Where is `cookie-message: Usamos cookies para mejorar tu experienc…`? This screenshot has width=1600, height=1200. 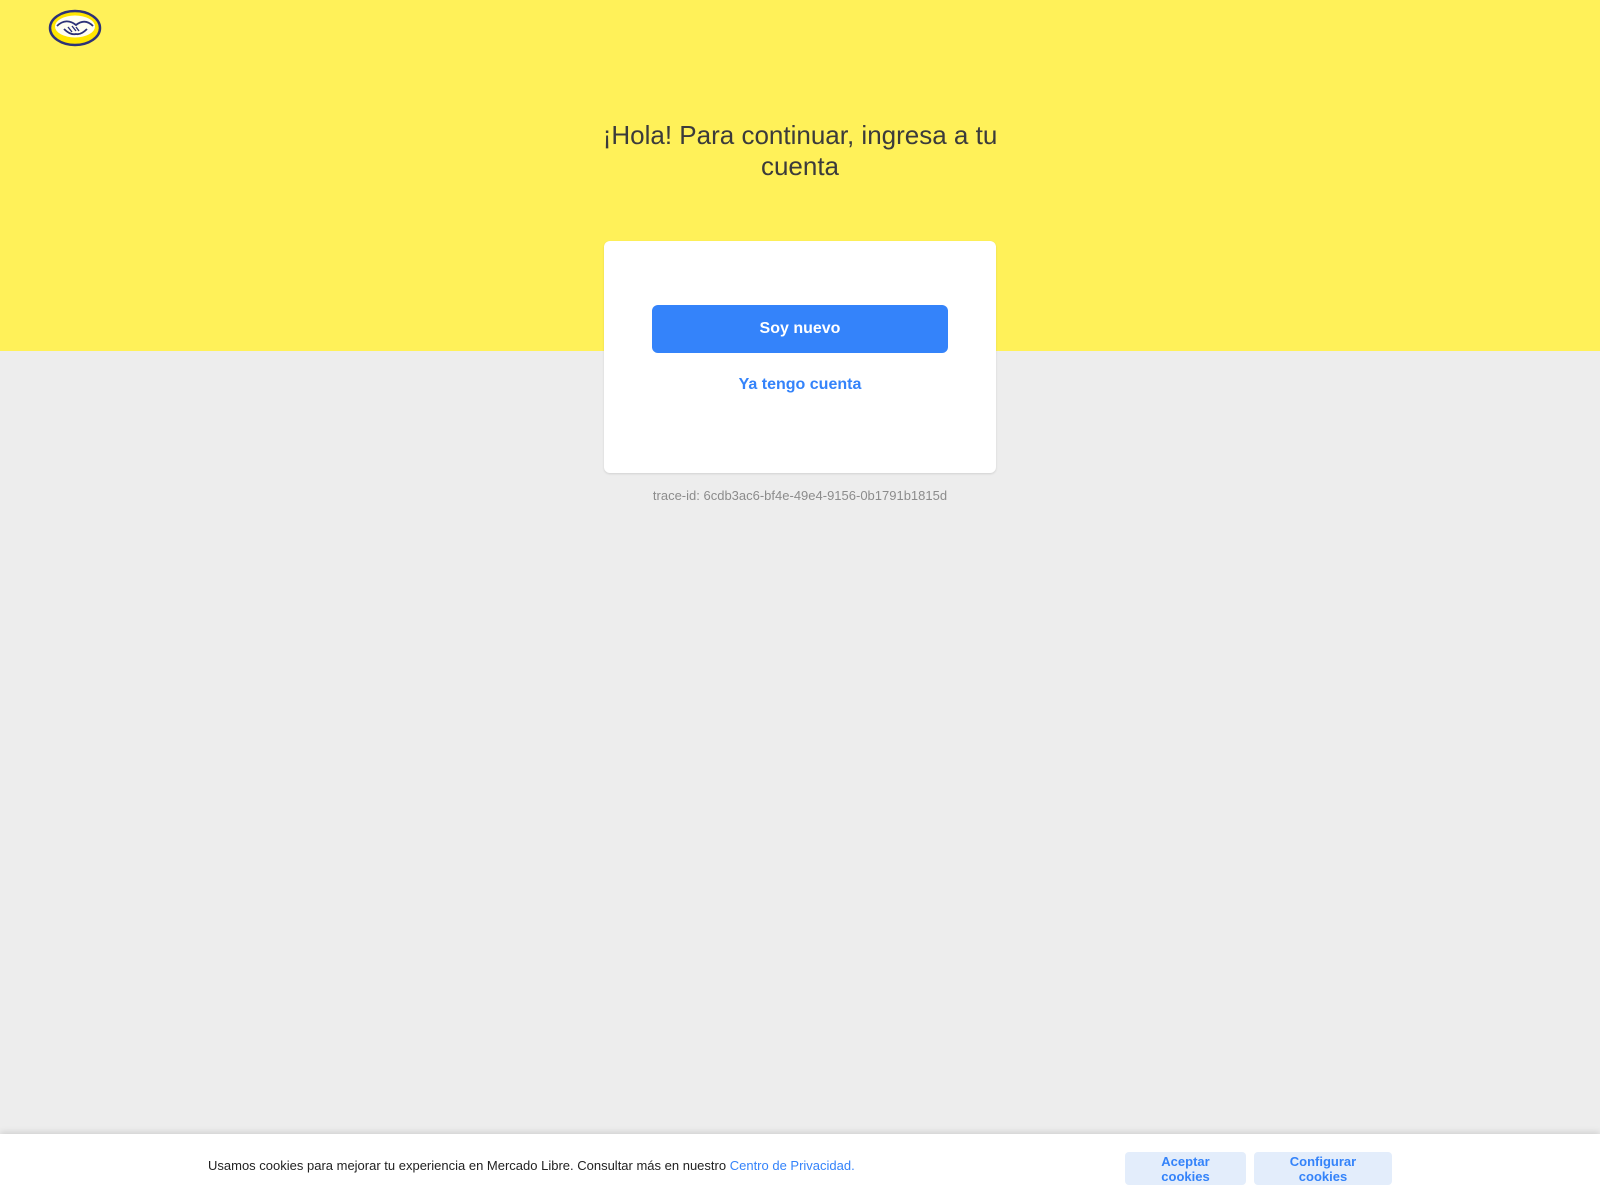 cookie-message: Usamos cookies para mejorar tu experienc… is located at coordinates (531, 1165).